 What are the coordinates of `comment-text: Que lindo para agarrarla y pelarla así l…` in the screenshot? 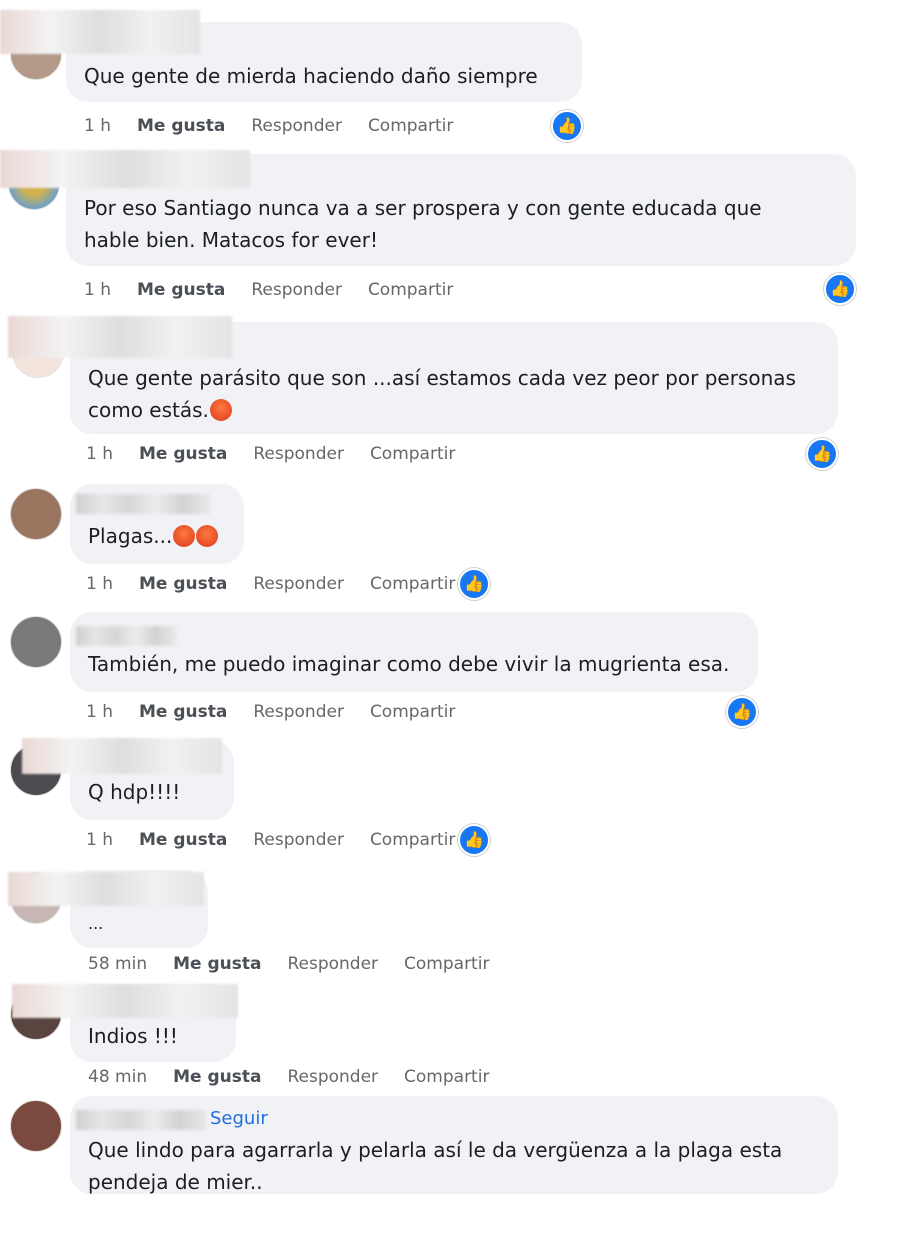 It's located at (435, 1166).